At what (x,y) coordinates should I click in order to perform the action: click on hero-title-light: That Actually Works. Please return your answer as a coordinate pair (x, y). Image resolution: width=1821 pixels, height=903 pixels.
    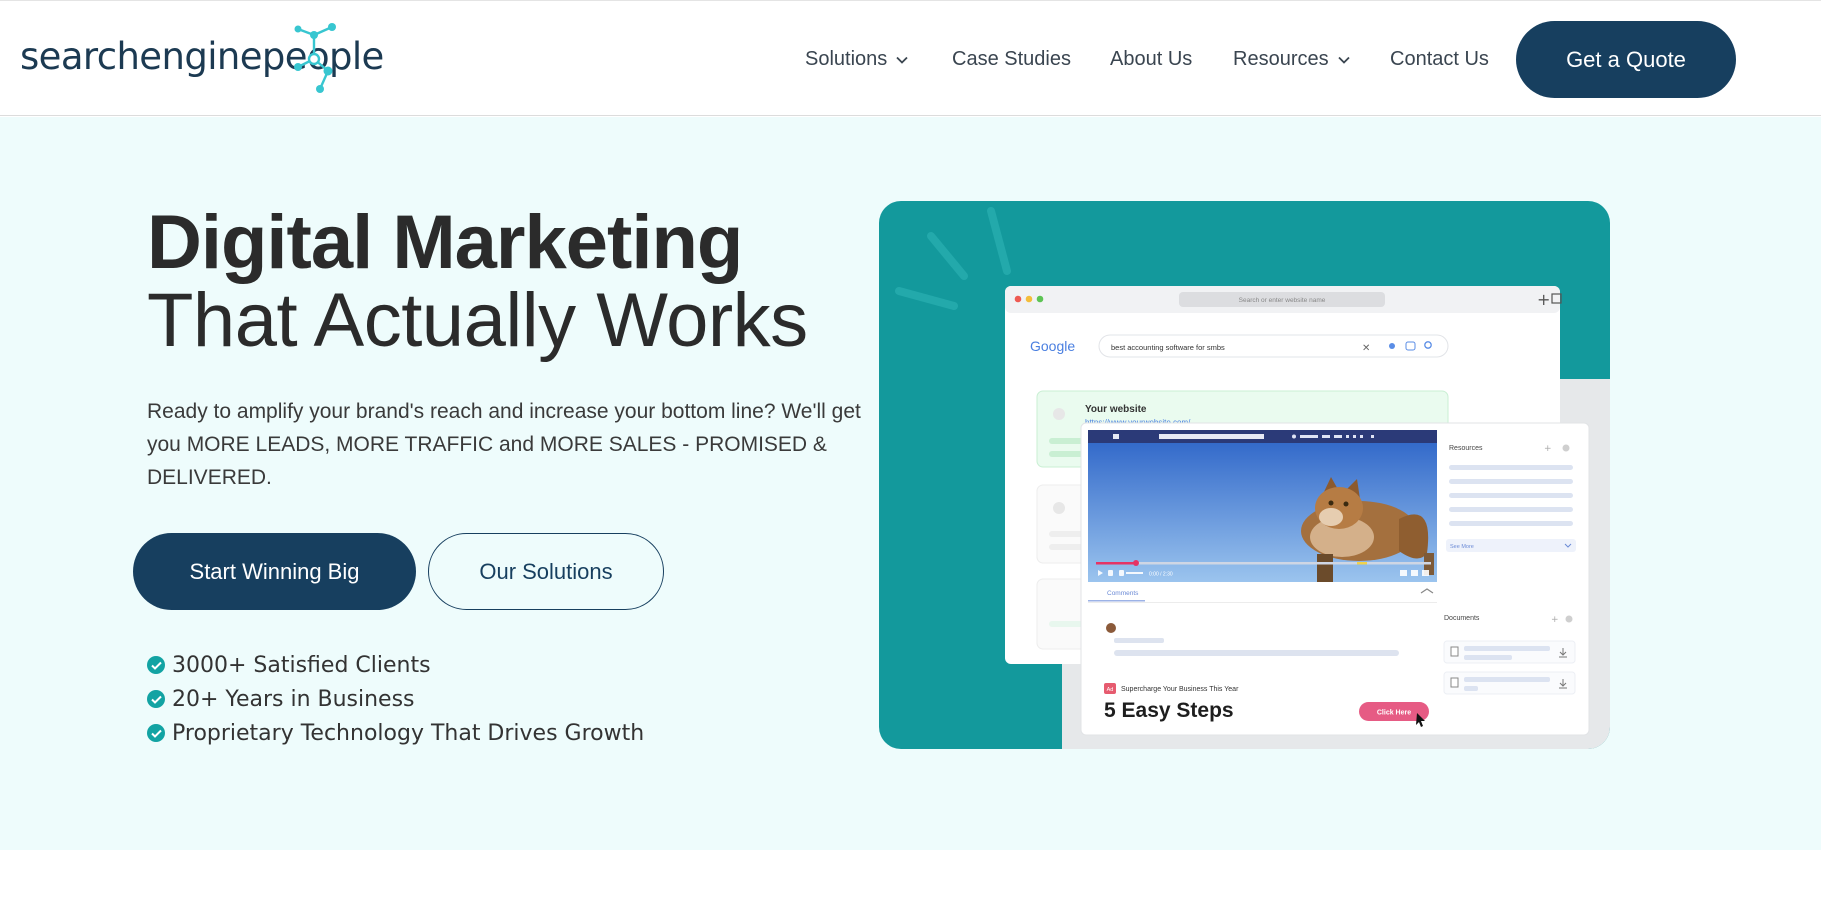
    Looking at the image, I should click on (477, 320).